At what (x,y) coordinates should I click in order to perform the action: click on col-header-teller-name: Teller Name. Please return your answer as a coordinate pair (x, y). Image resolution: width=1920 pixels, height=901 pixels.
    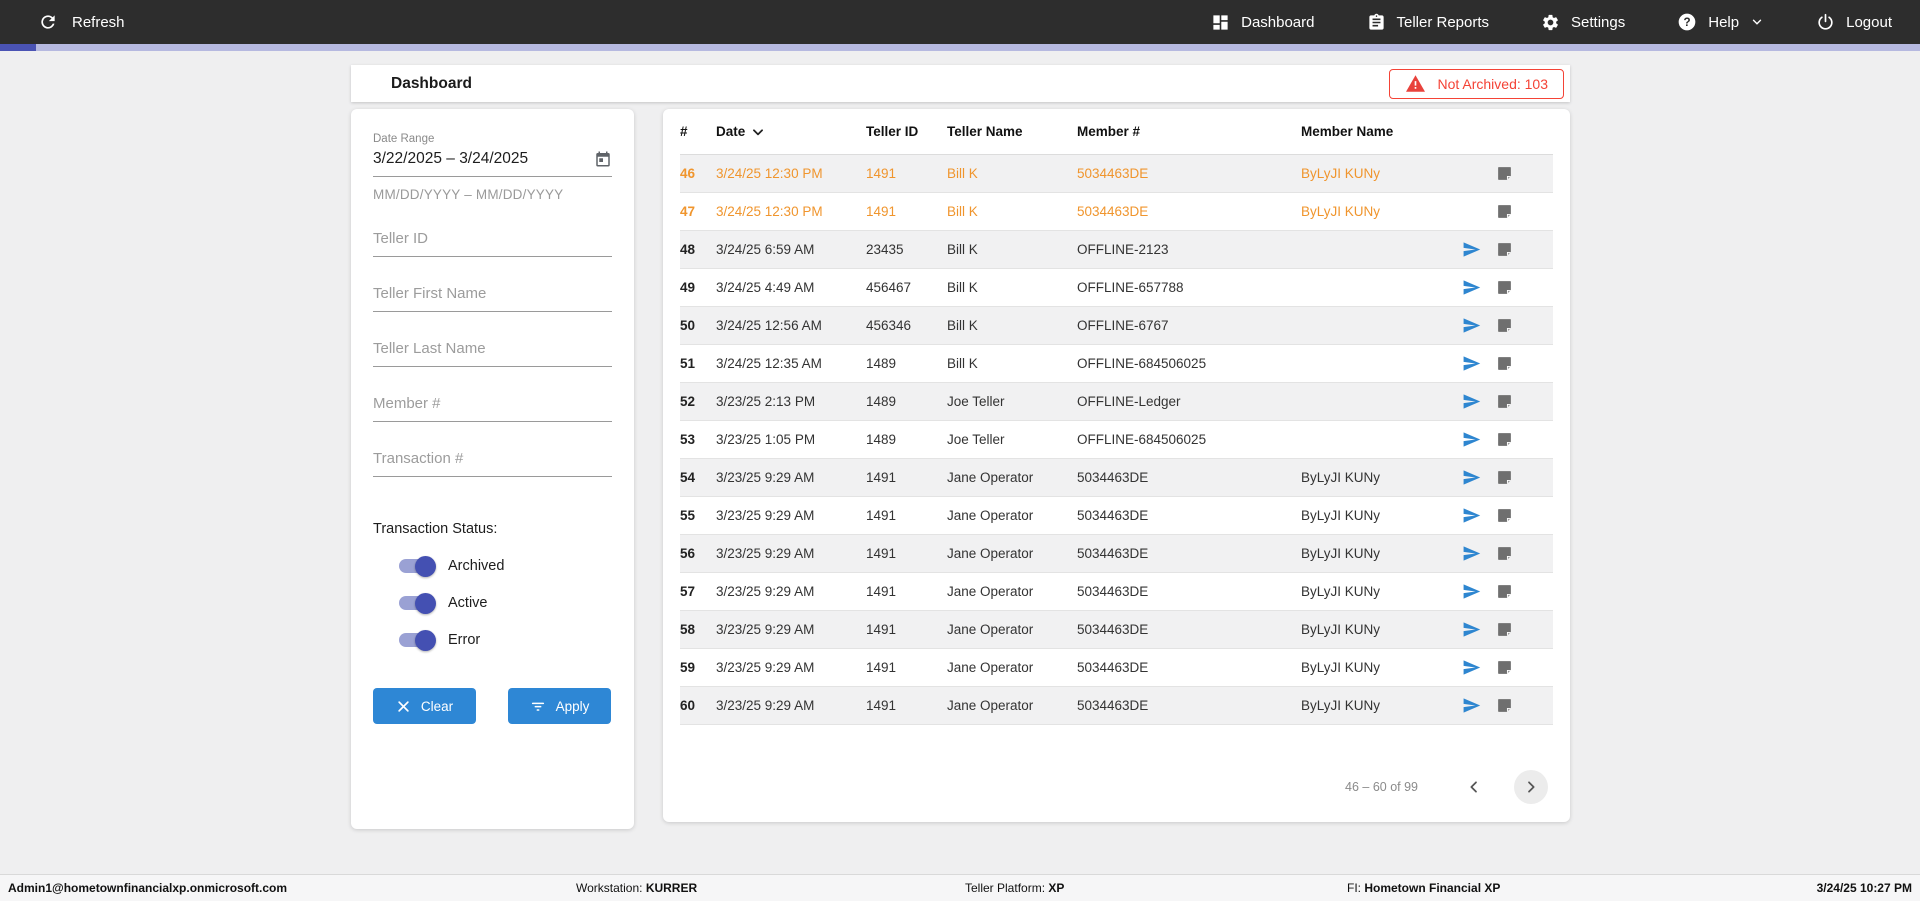
    Looking at the image, I should click on (1012, 131).